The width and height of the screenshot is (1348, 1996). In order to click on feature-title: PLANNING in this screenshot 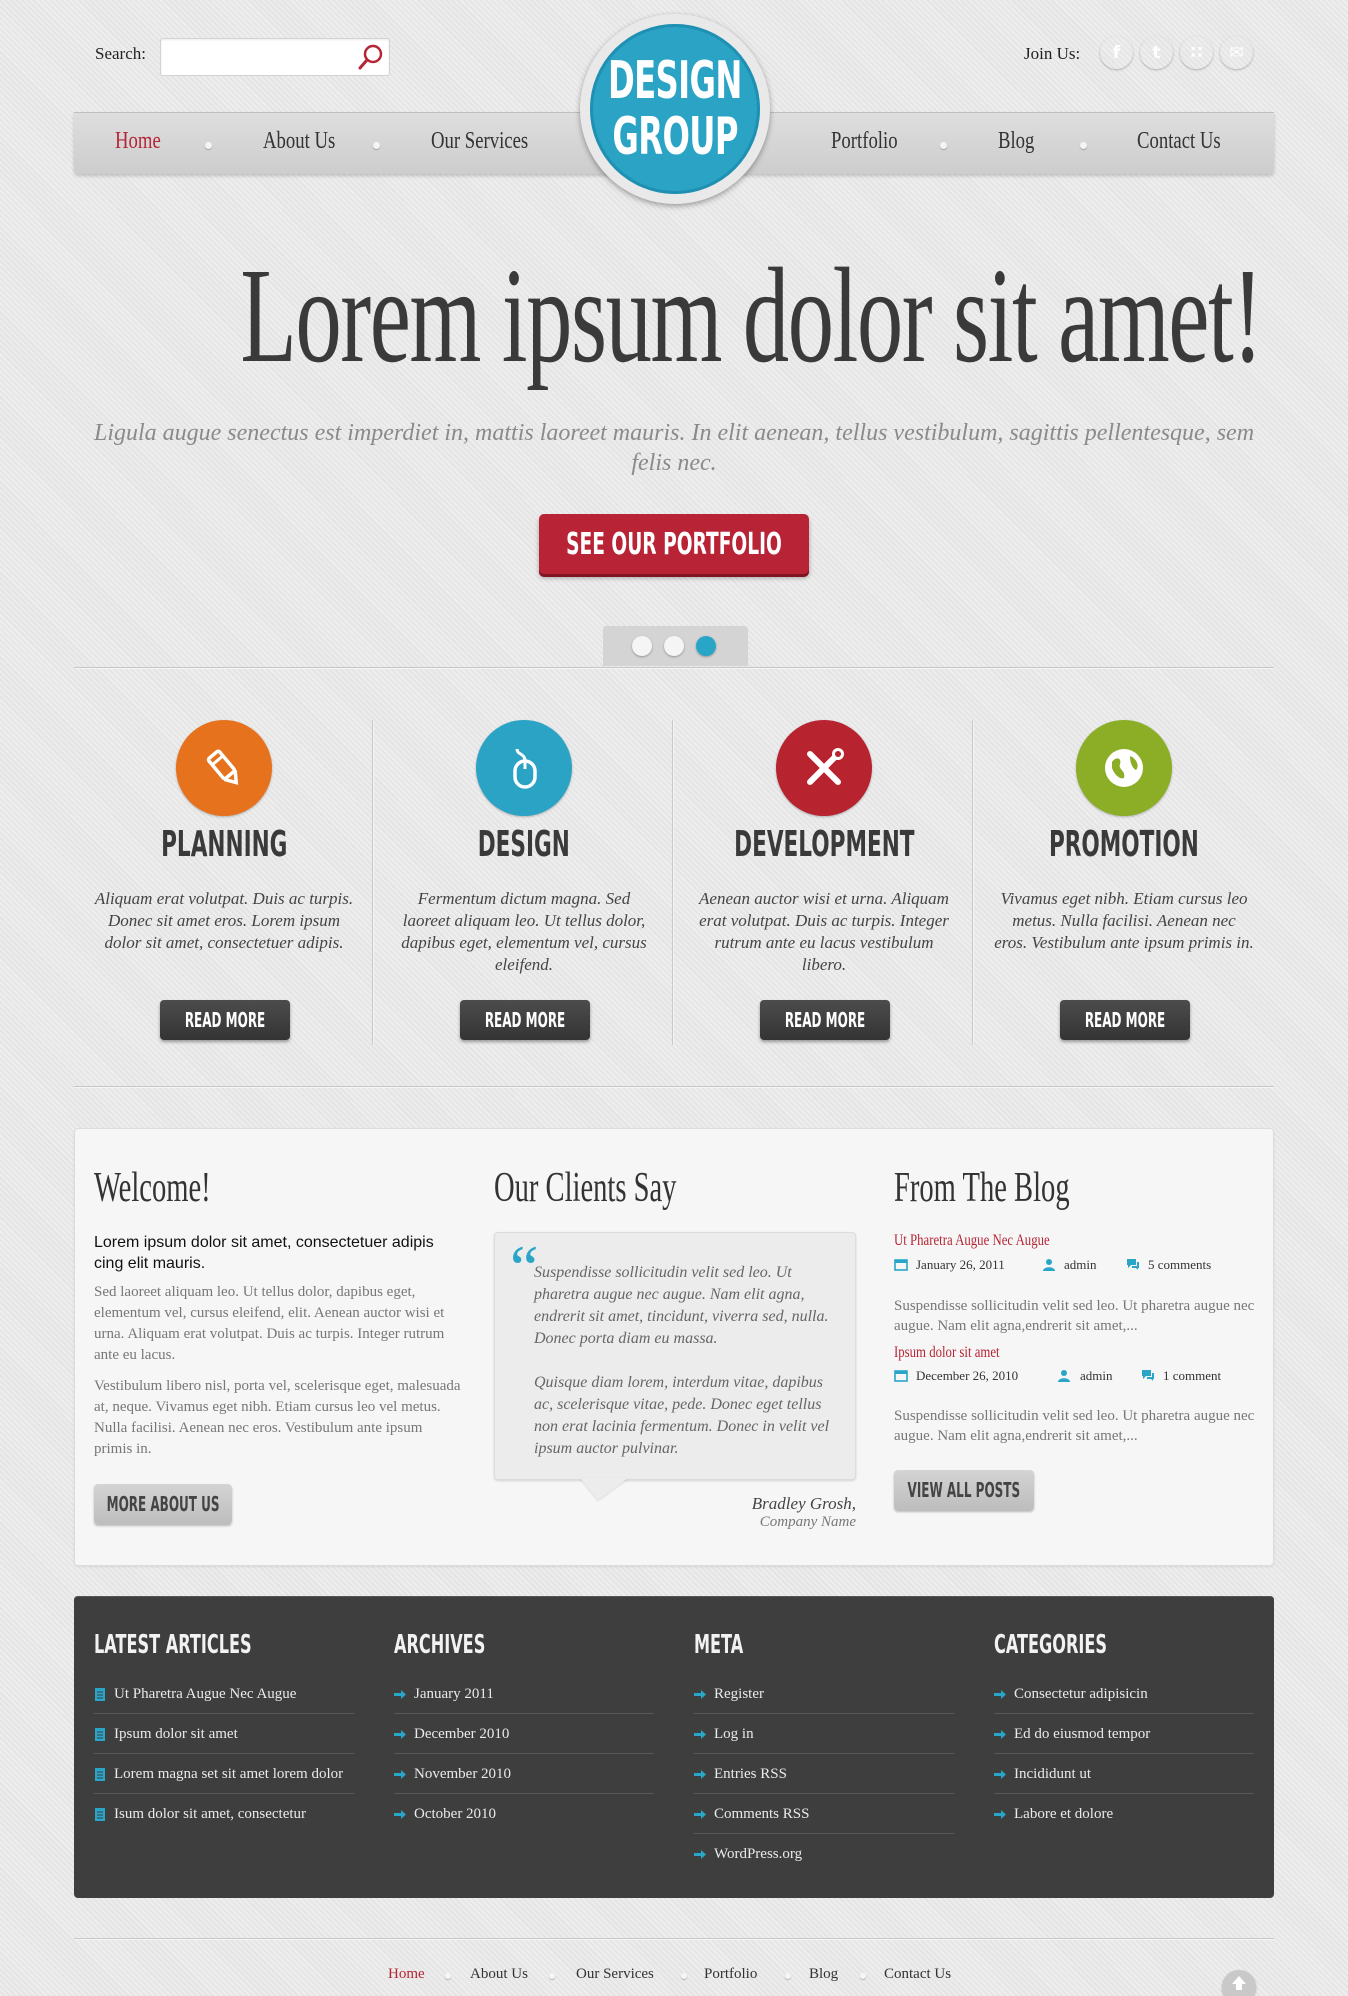, I will do `click(224, 844)`.